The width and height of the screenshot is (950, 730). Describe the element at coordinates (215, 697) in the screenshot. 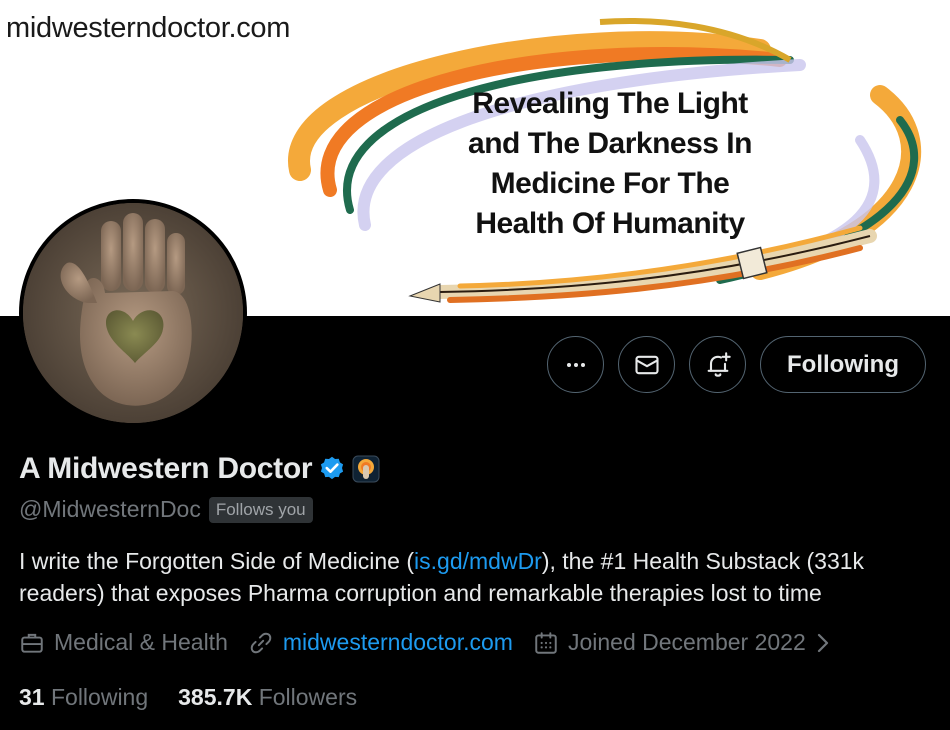

I see `followers-count: 385.7K` at that location.